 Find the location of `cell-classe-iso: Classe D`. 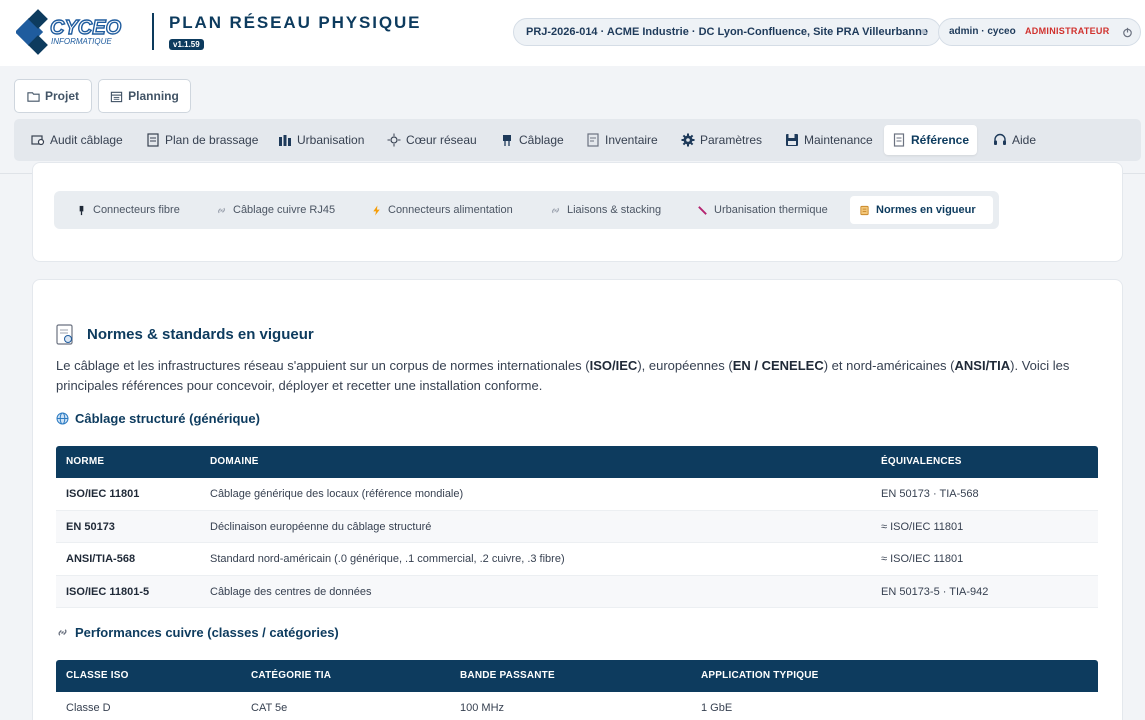

cell-classe-iso: Classe D is located at coordinates (88, 708).